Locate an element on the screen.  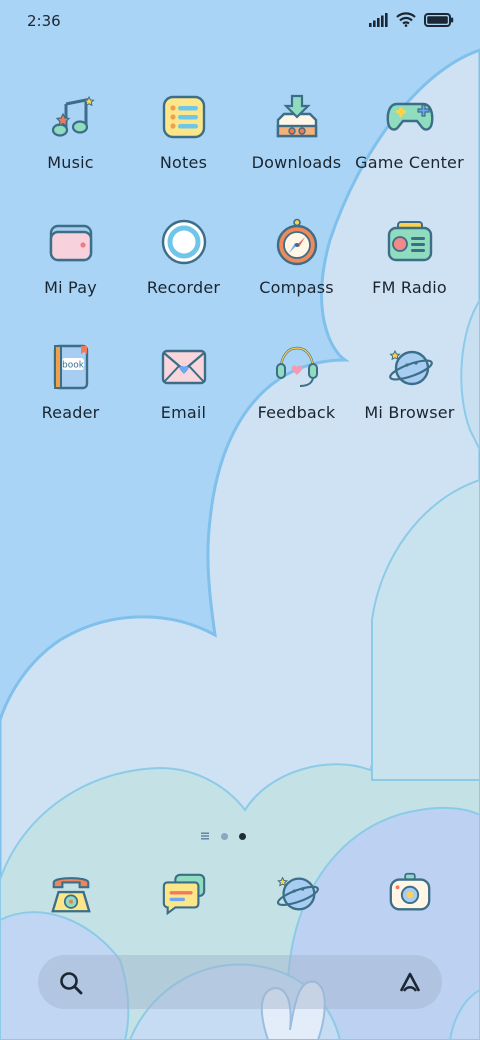
app-label: Reader is located at coordinates (70, 412).